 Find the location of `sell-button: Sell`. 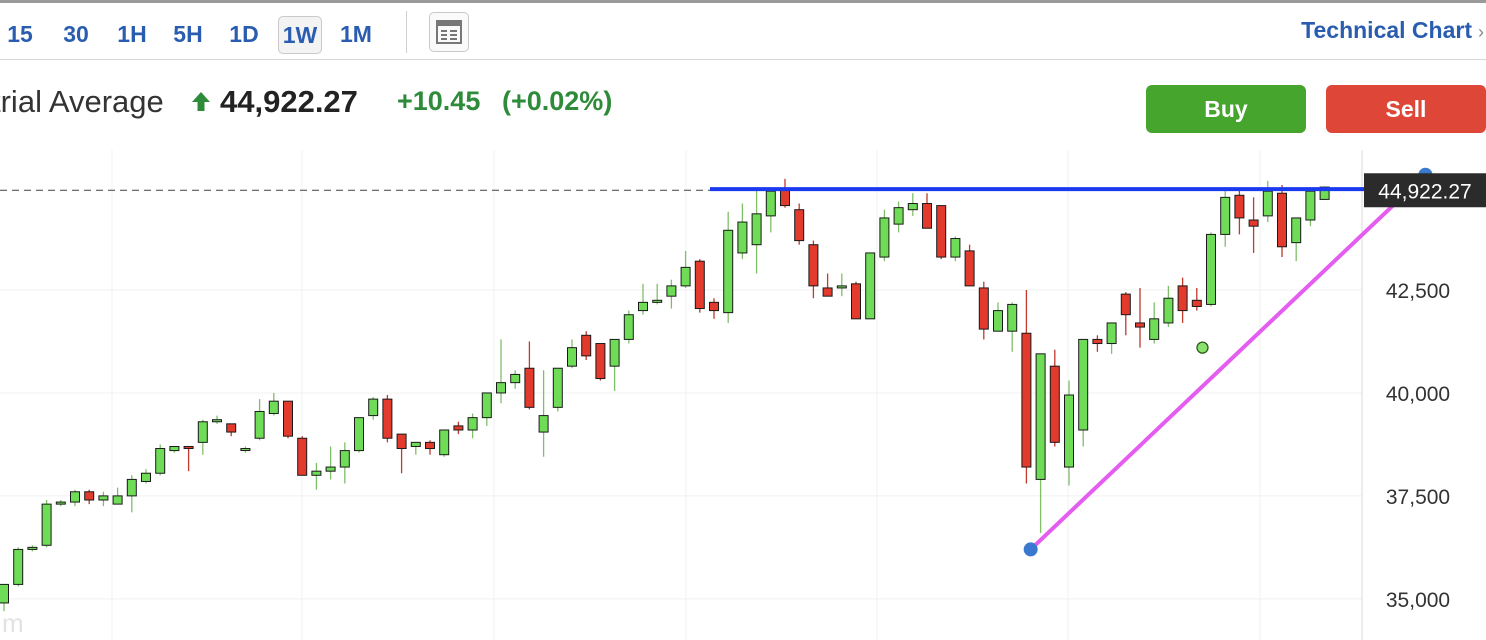

sell-button: Sell is located at coordinates (1406, 109).